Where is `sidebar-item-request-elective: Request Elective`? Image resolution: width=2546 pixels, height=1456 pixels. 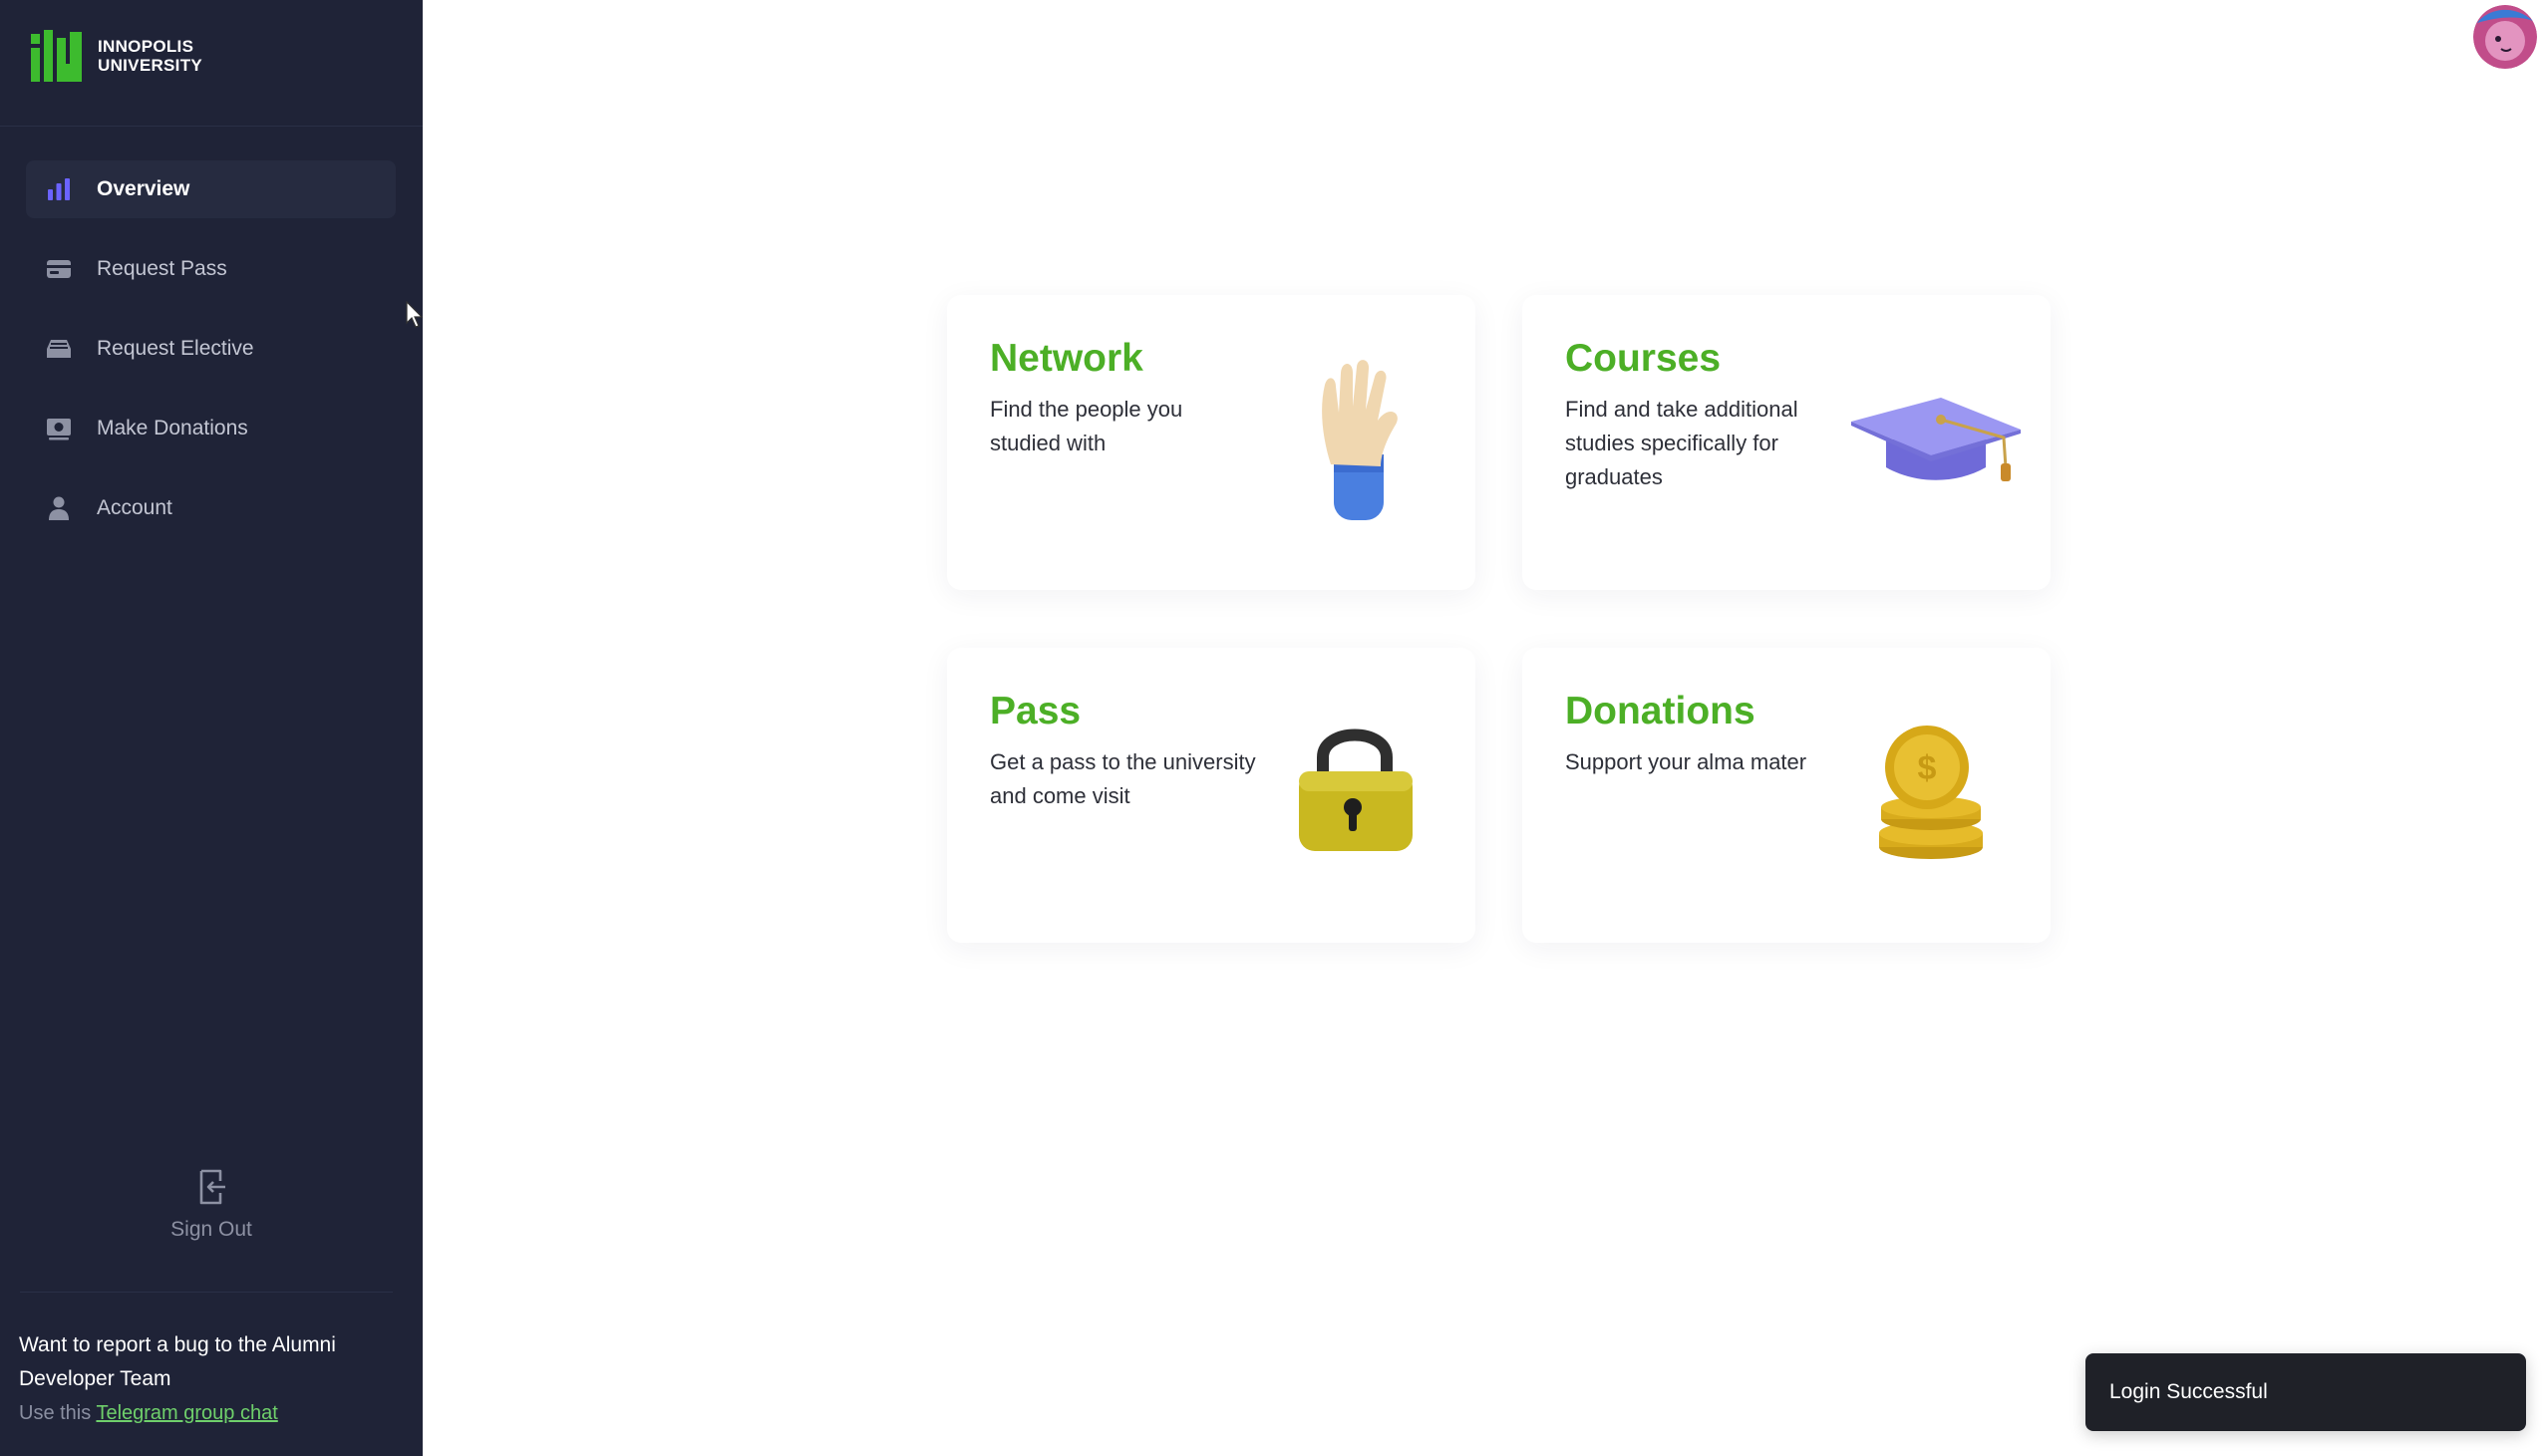
sidebar-item-request-elective: Request Elective is located at coordinates (211, 349).